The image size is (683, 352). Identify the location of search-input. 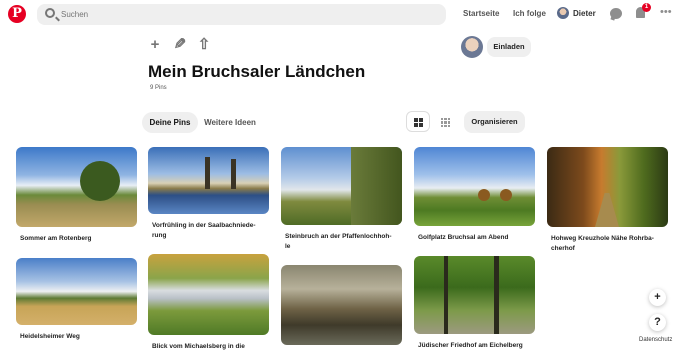
(246, 14).